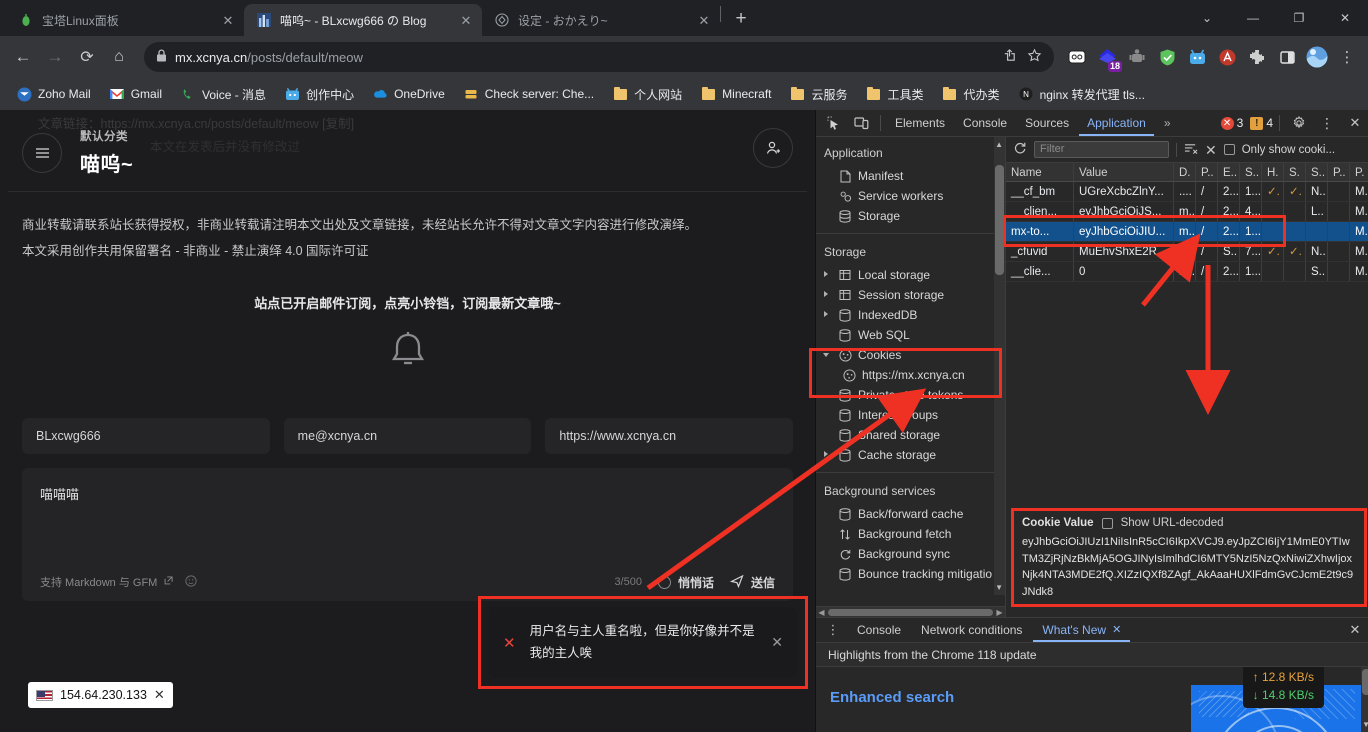 The height and width of the screenshot is (732, 1368). I want to click on browser-tab-1: 喵呜~ - BLxcwg666 の Blog ✕, so click(363, 20).